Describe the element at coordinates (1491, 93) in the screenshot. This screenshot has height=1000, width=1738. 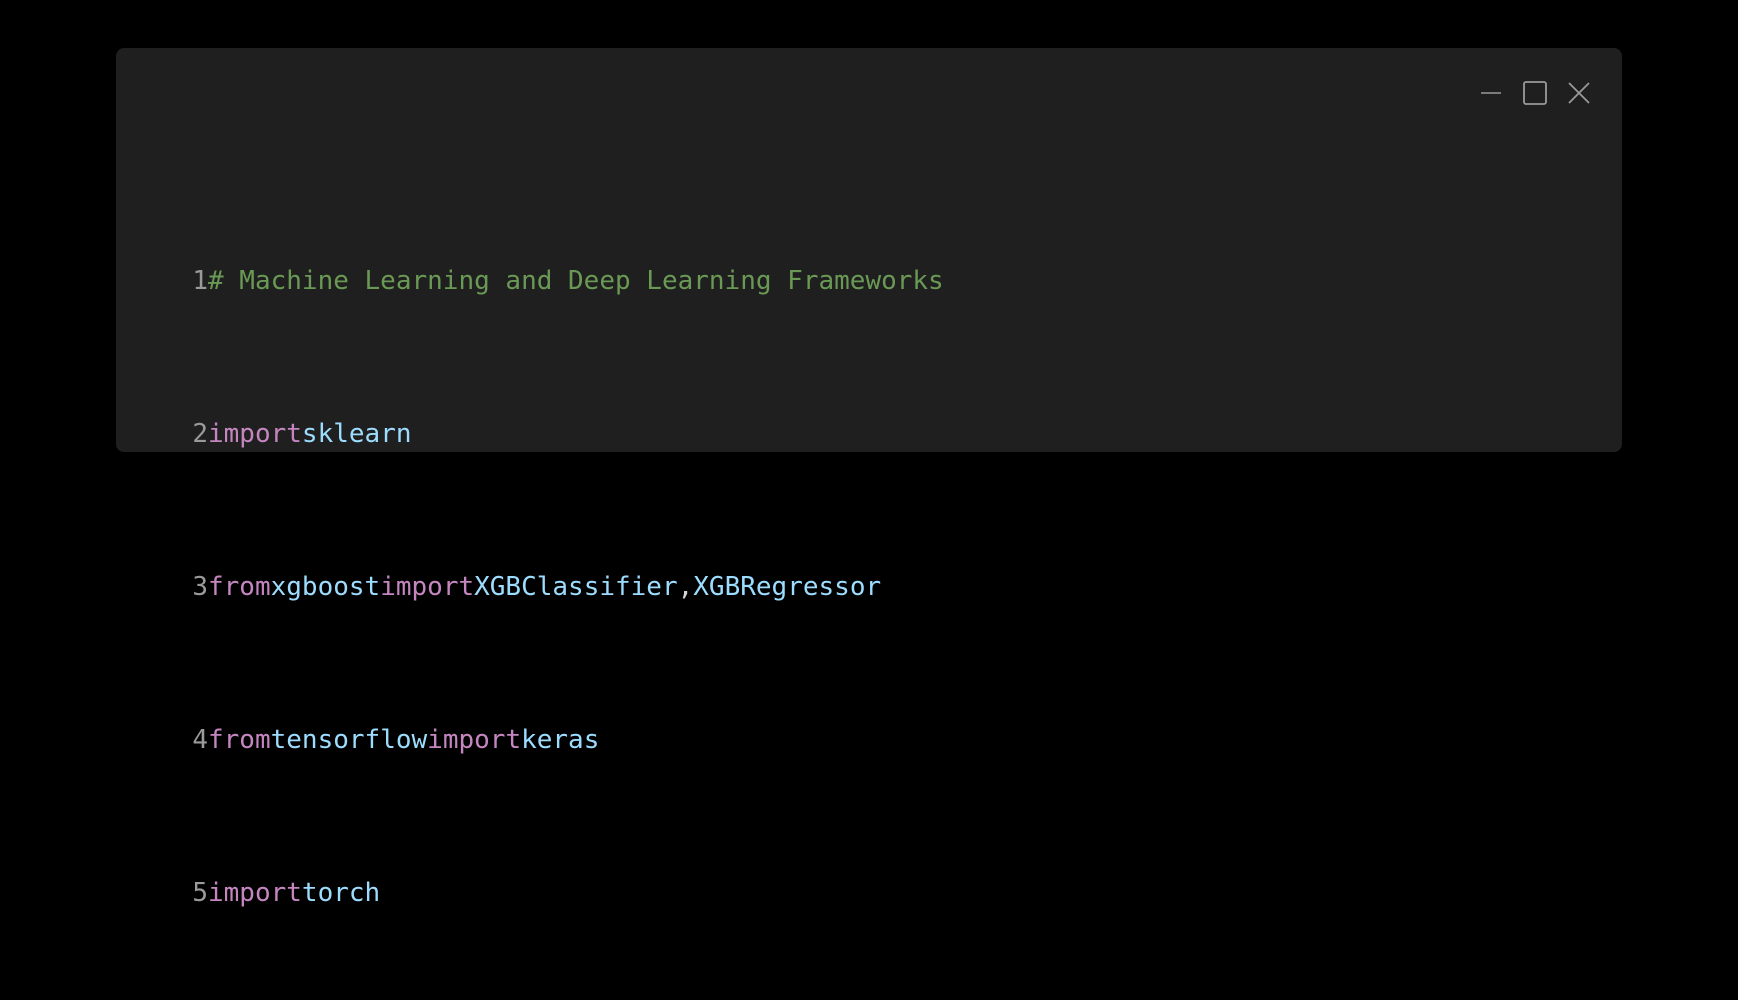
I see `minimize-icon` at that location.